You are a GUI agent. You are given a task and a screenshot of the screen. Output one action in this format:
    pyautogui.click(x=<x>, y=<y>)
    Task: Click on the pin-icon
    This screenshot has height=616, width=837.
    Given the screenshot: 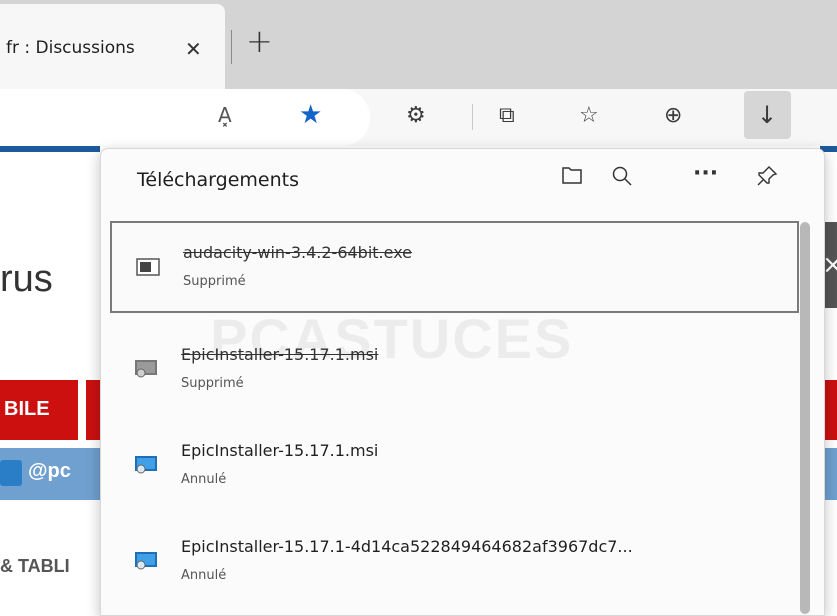 What is the action you would take?
    pyautogui.click(x=767, y=179)
    